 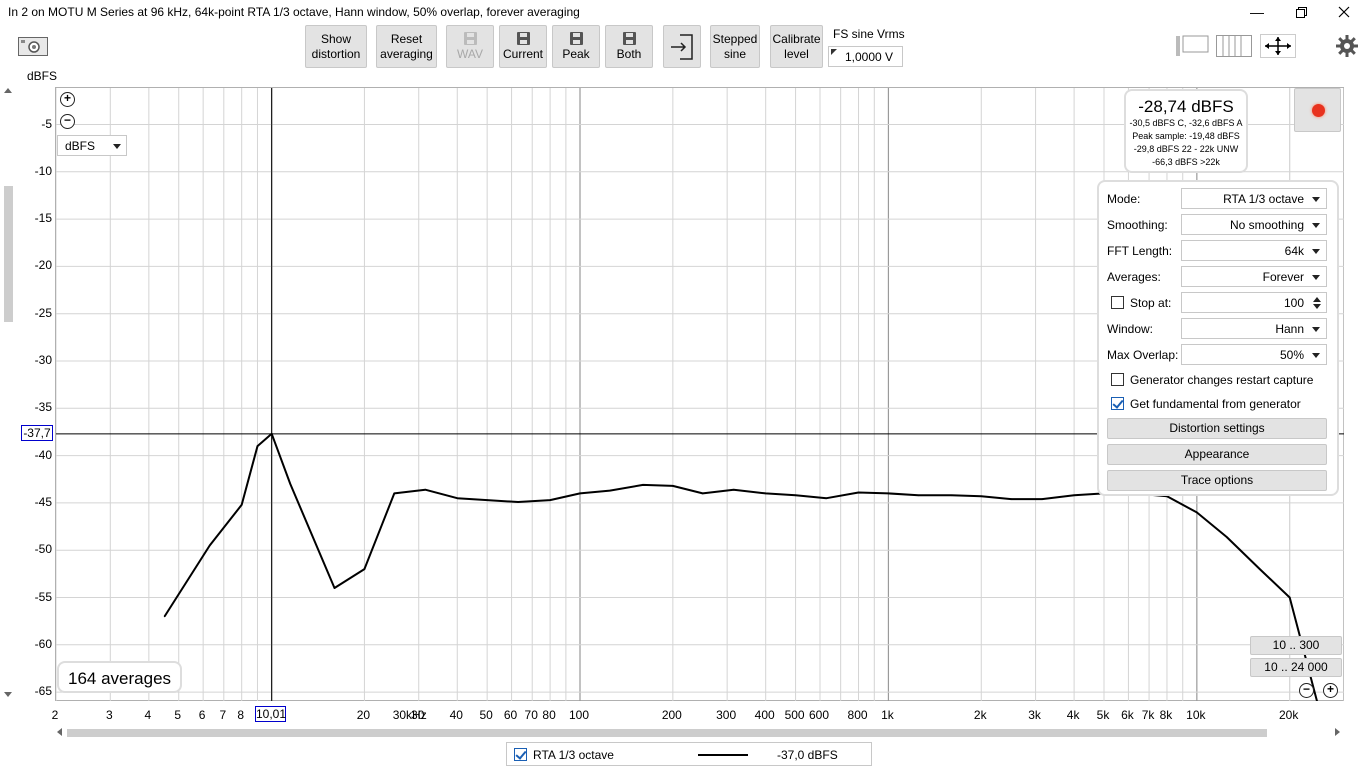 What do you see at coordinates (1254, 198) in the screenshot?
I see `mode-select: RTA 1/3 octave` at bounding box center [1254, 198].